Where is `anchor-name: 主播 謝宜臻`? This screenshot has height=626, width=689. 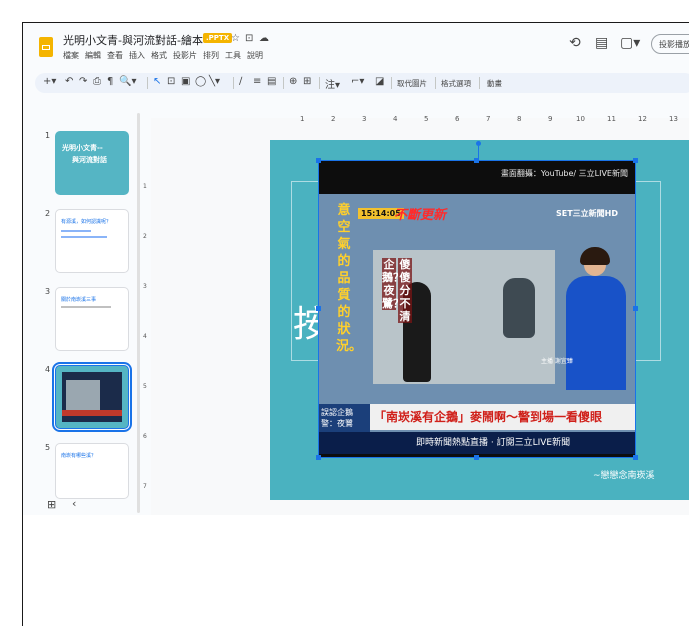 anchor-name: 主播 謝宜臻 is located at coordinates (557, 361).